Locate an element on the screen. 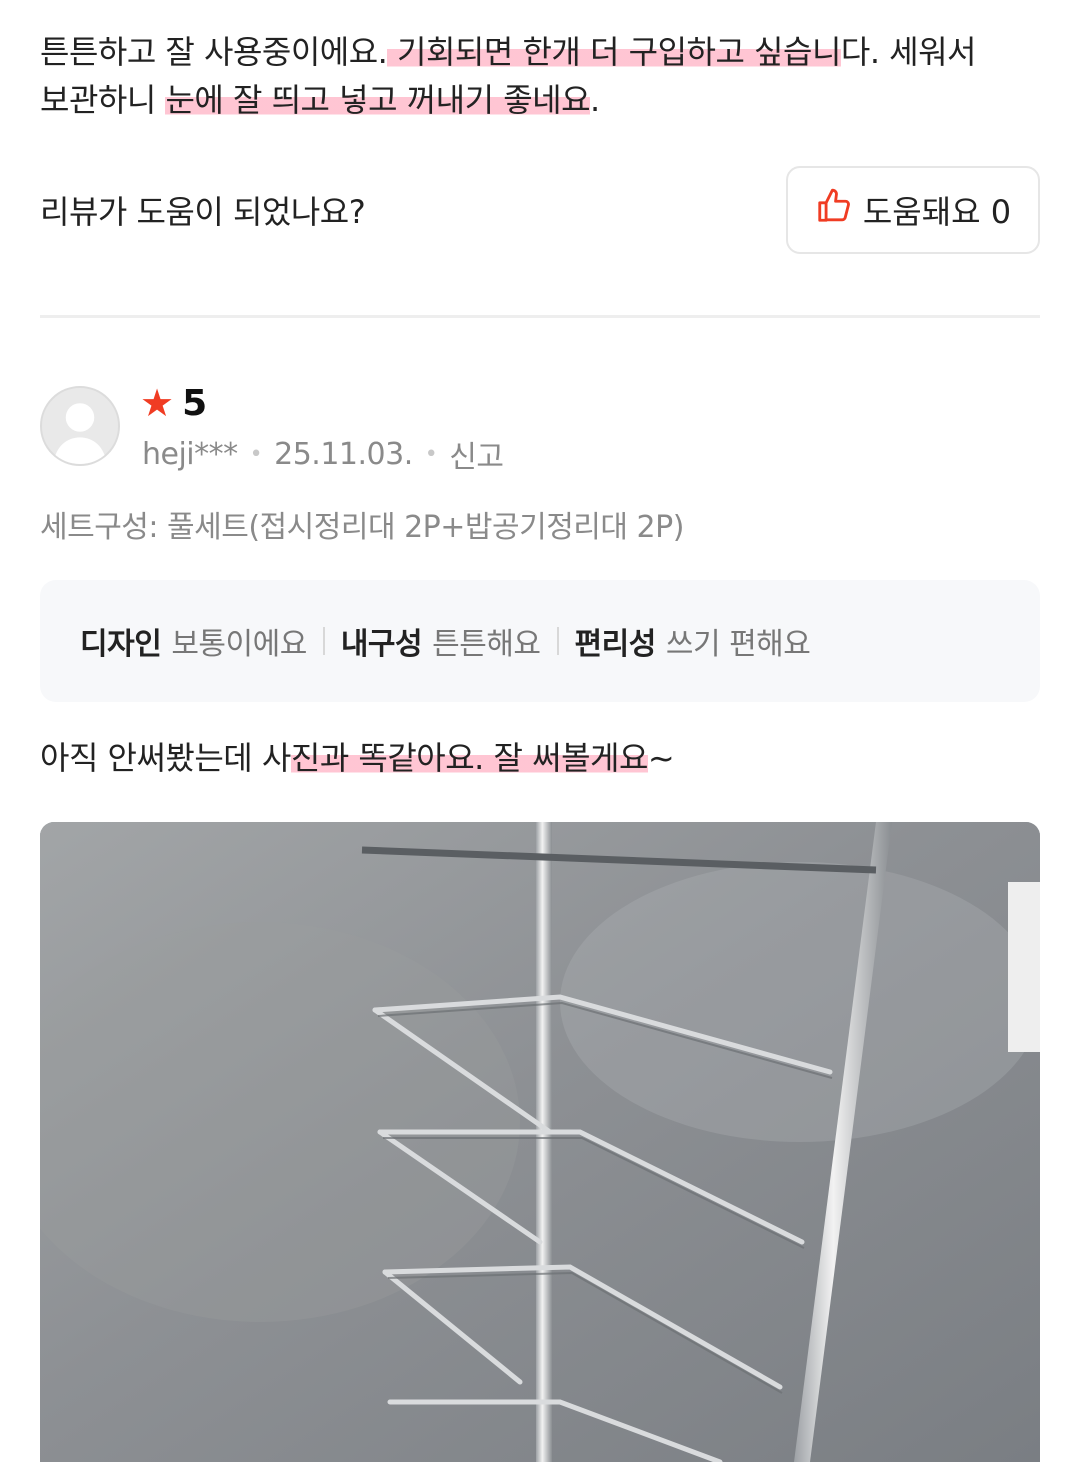  review-text-segment: . is located at coordinates (595, 100).